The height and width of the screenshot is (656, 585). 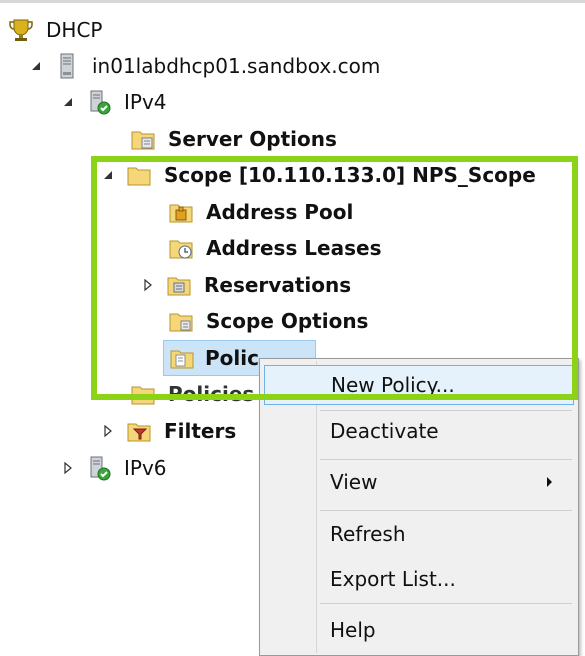 What do you see at coordinates (353, 630) in the screenshot?
I see `menu-item-label: Help` at bounding box center [353, 630].